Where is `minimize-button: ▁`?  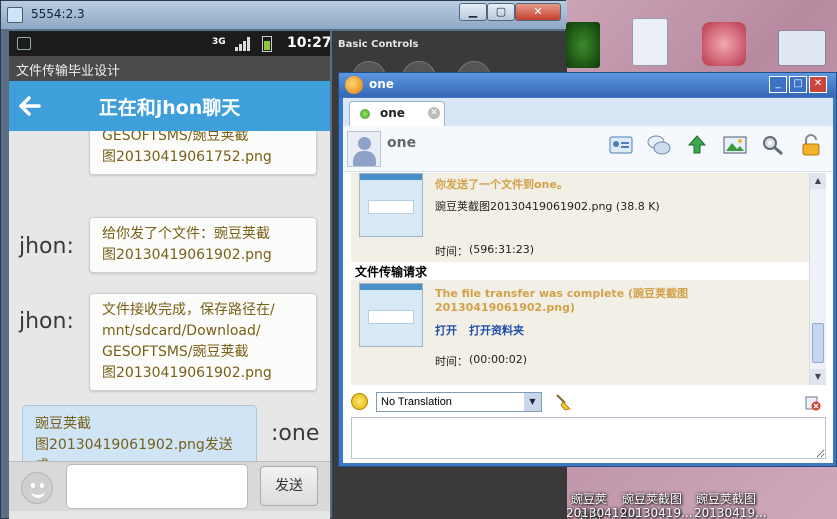
minimize-button: ▁ is located at coordinates (473, 12).